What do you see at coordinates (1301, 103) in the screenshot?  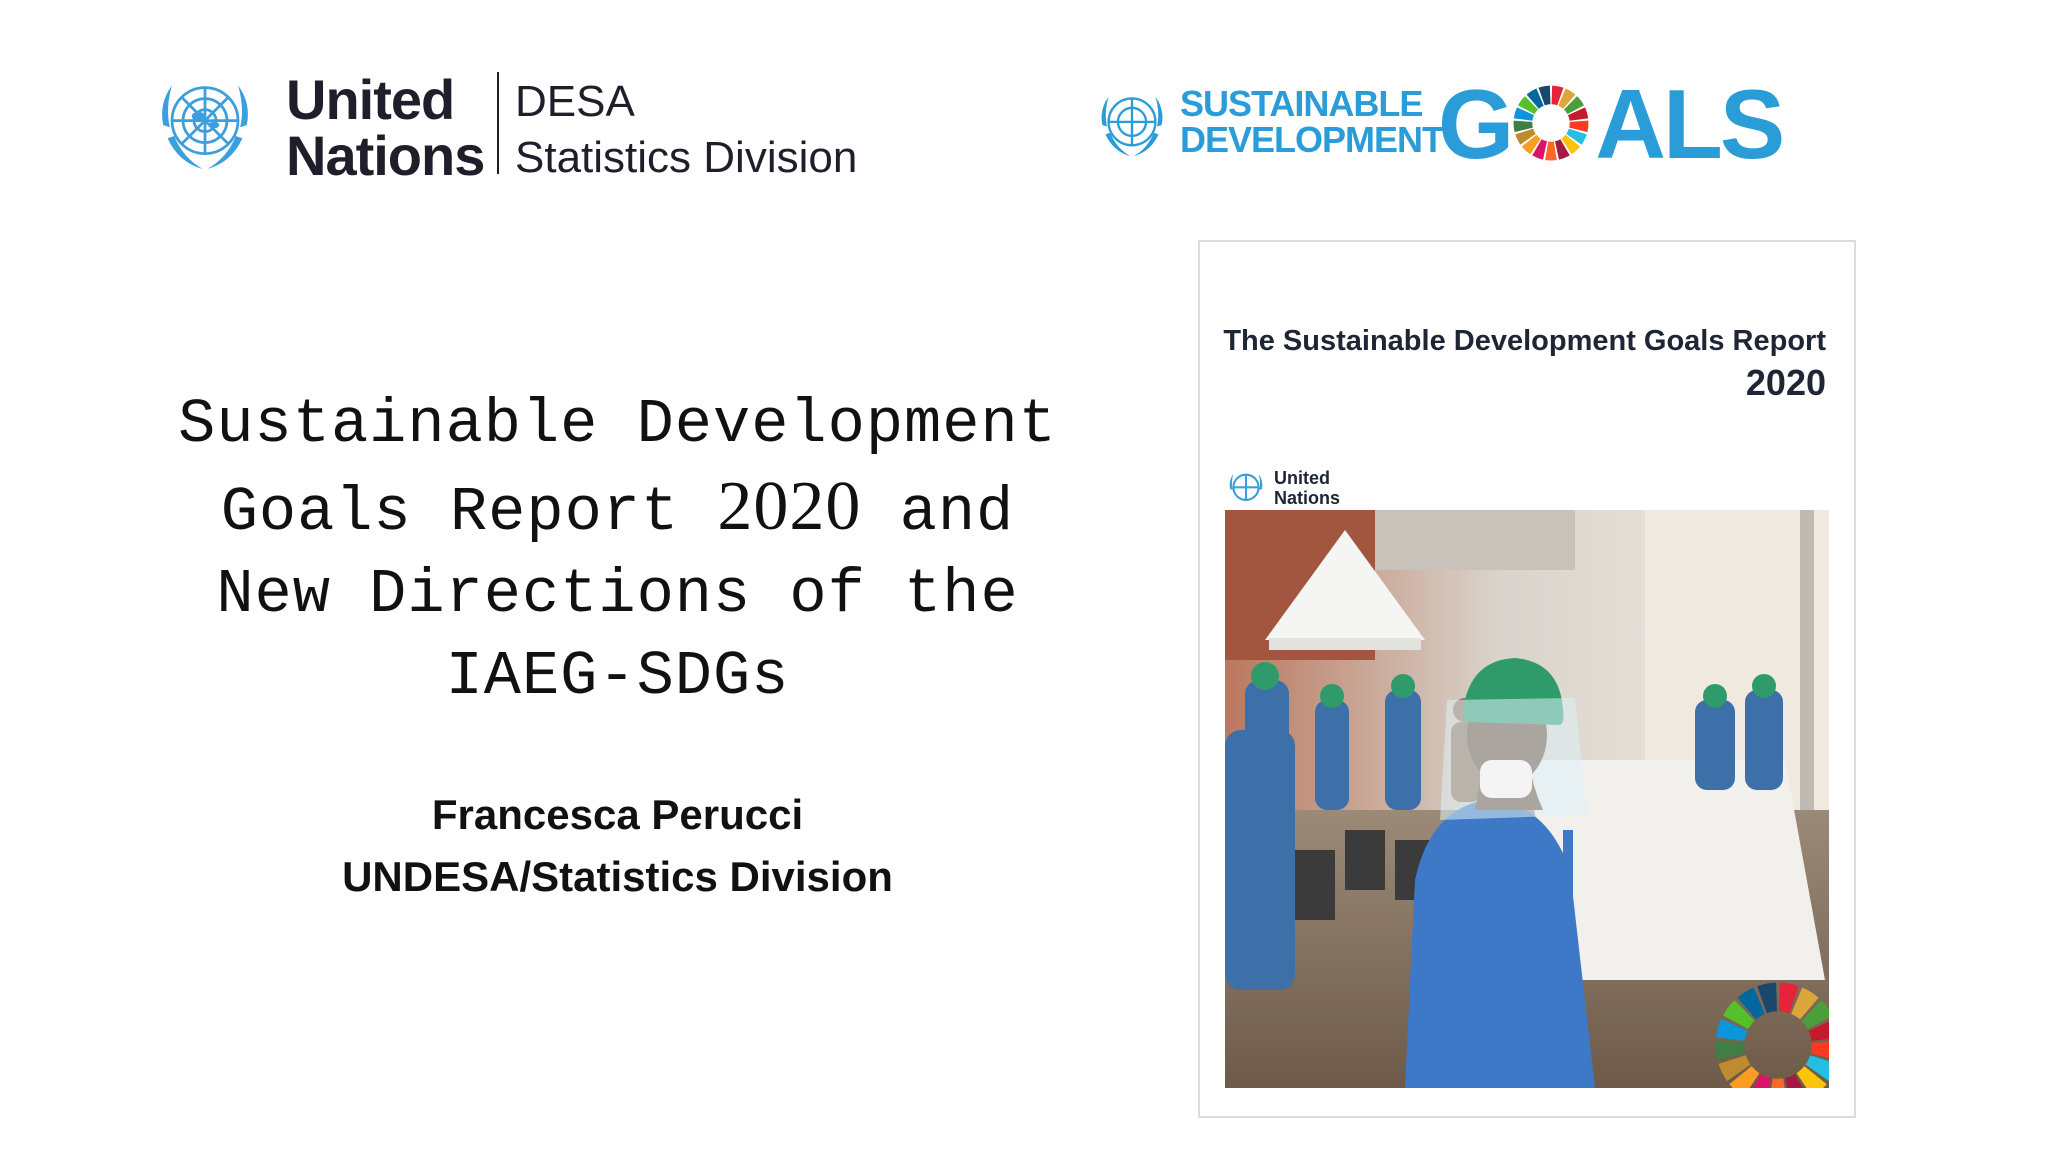 I see `sdg-word-line: SUSTAINABLE` at bounding box center [1301, 103].